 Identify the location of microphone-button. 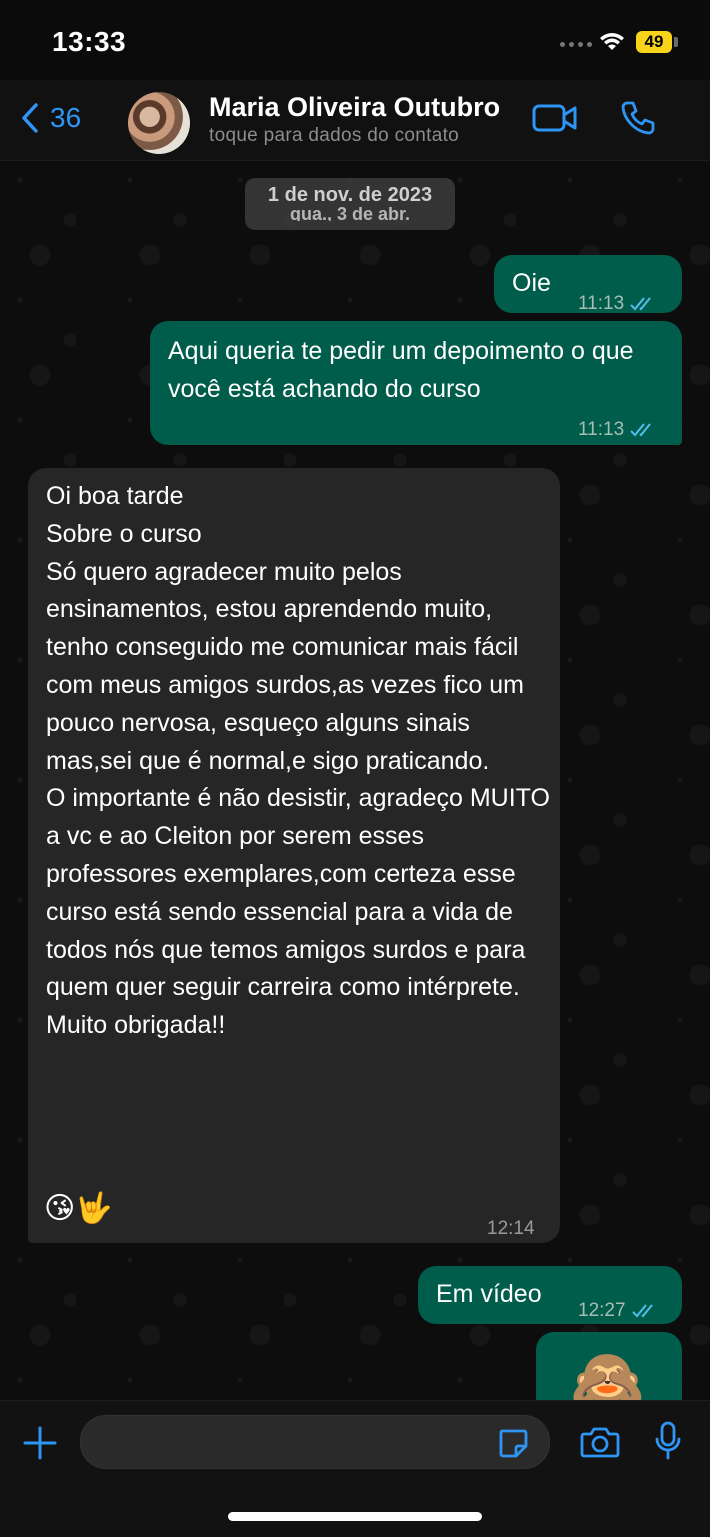
(668, 1443).